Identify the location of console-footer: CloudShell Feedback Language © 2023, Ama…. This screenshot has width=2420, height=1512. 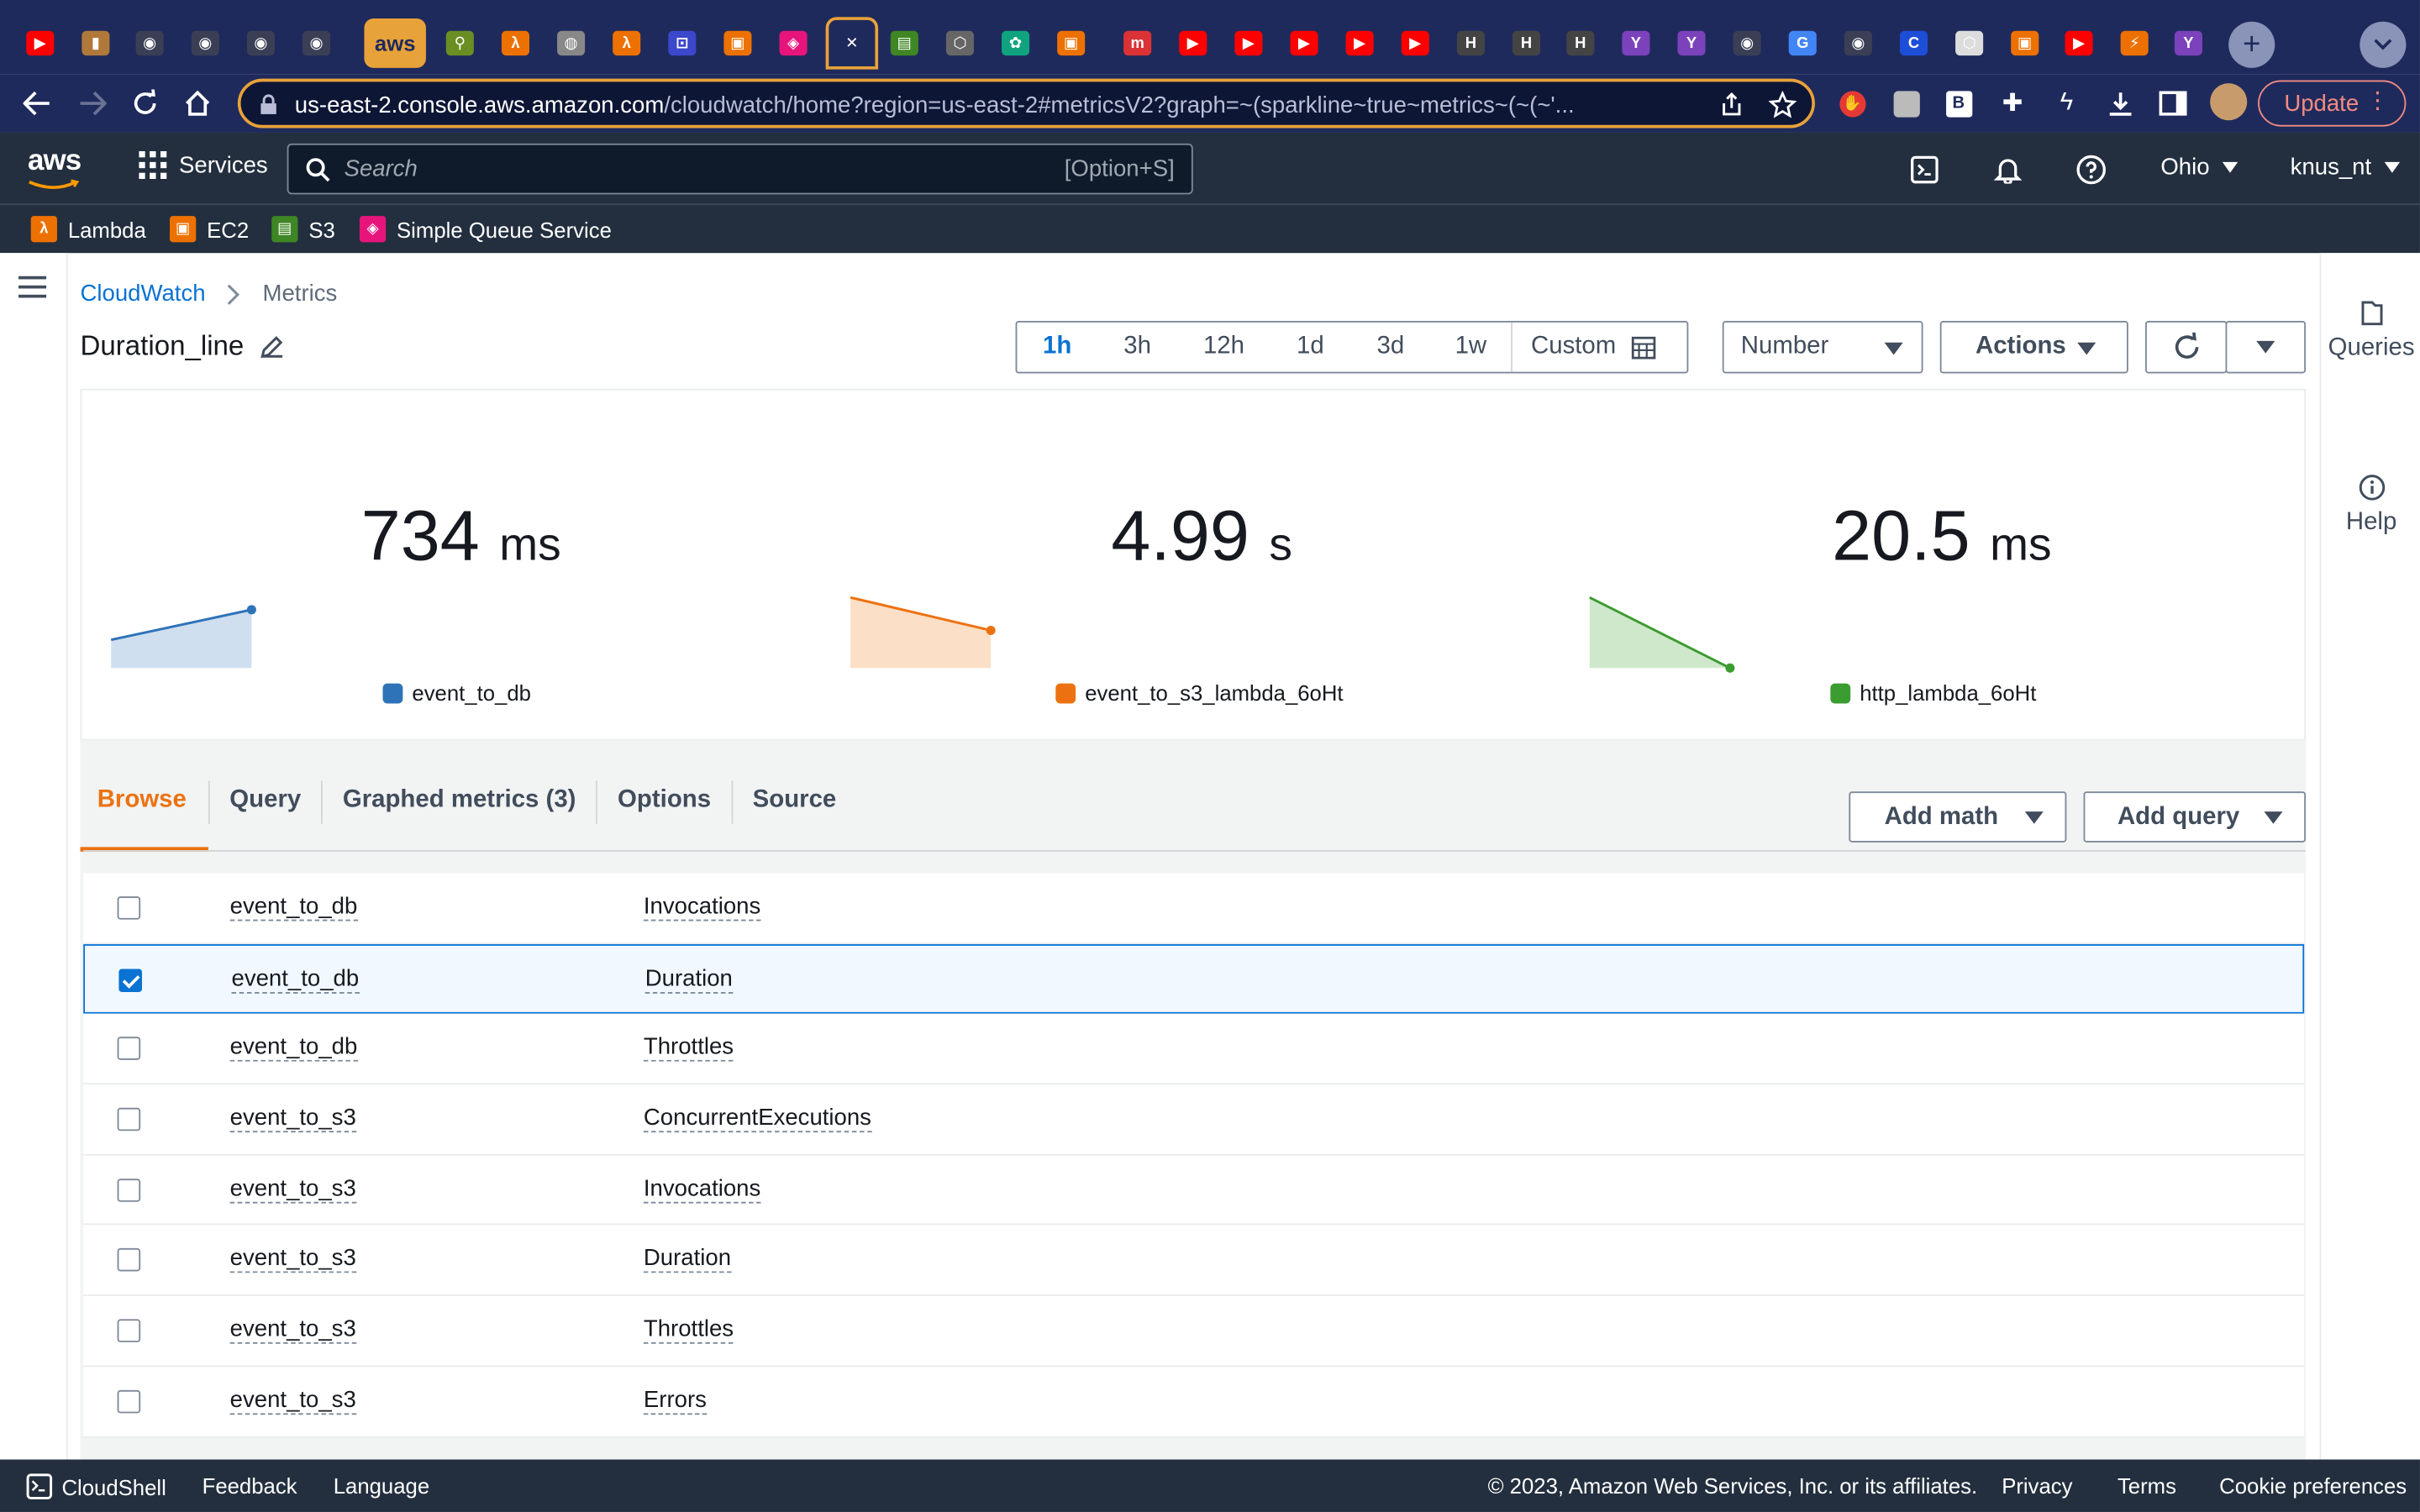
(1210, 1485).